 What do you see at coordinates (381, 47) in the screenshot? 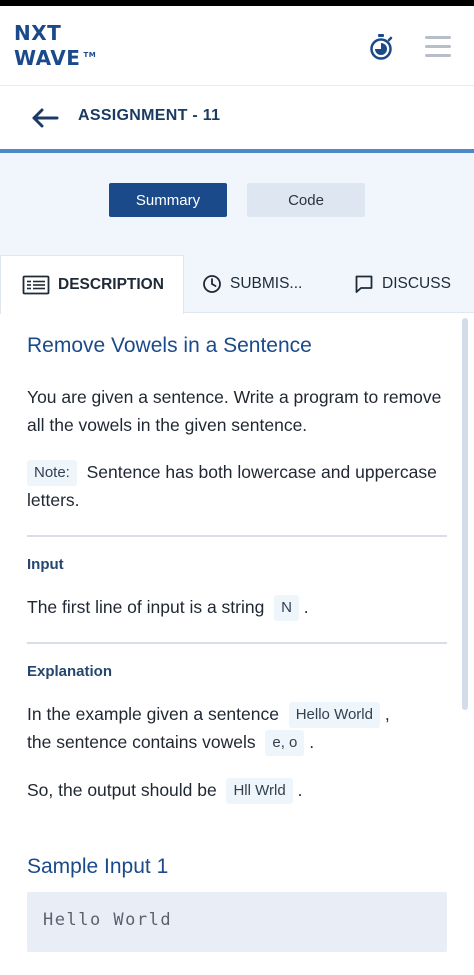
I see `stopwatch-icon` at bounding box center [381, 47].